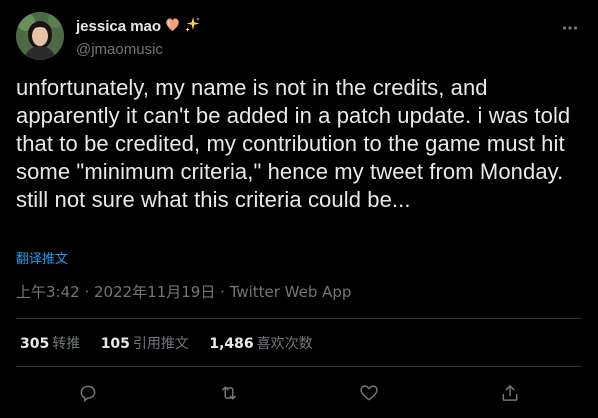 Image resolution: width=598 pixels, height=418 pixels. Describe the element at coordinates (229, 393) in the screenshot. I see `retweet-icon` at that location.